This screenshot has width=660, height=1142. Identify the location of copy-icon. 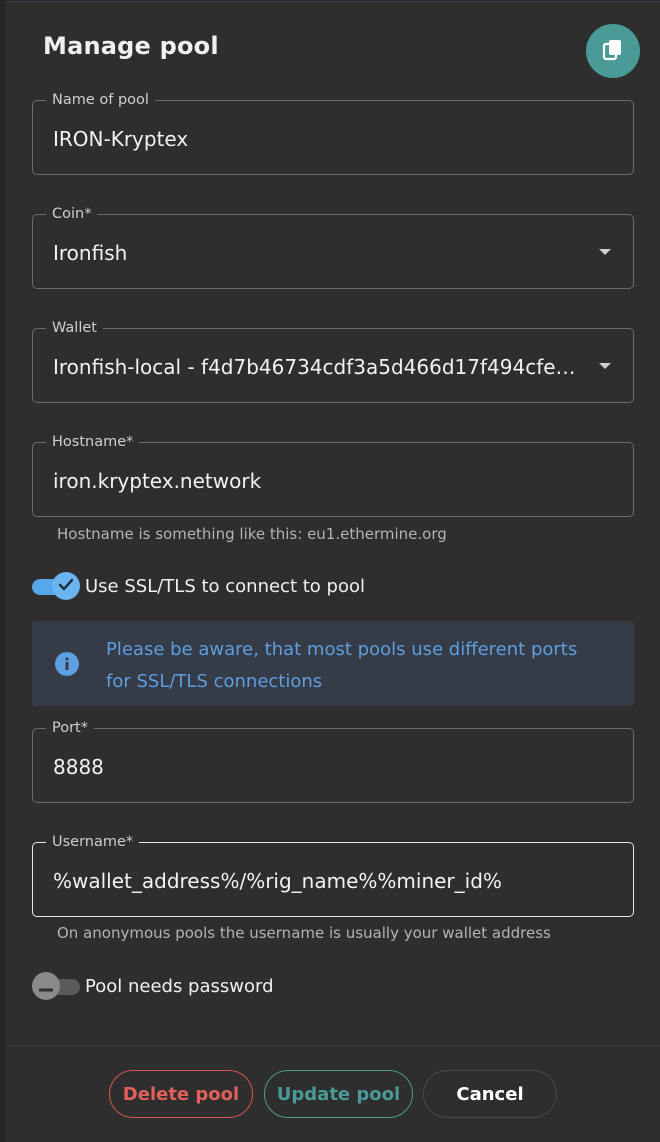
(613, 51).